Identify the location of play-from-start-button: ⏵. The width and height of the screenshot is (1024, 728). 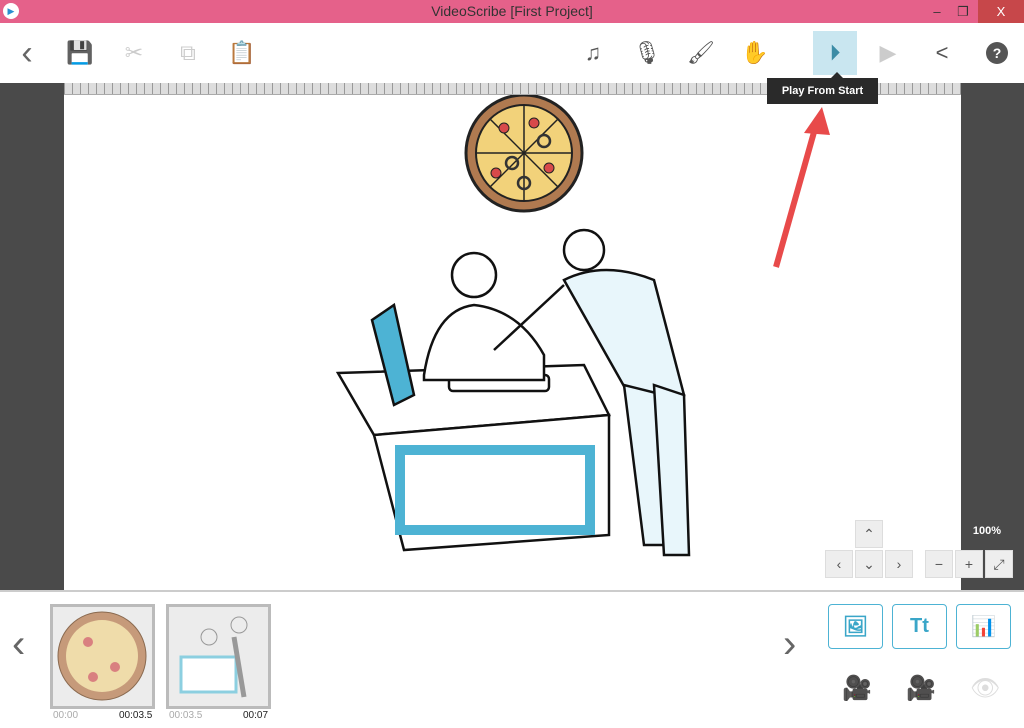
(835, 53).